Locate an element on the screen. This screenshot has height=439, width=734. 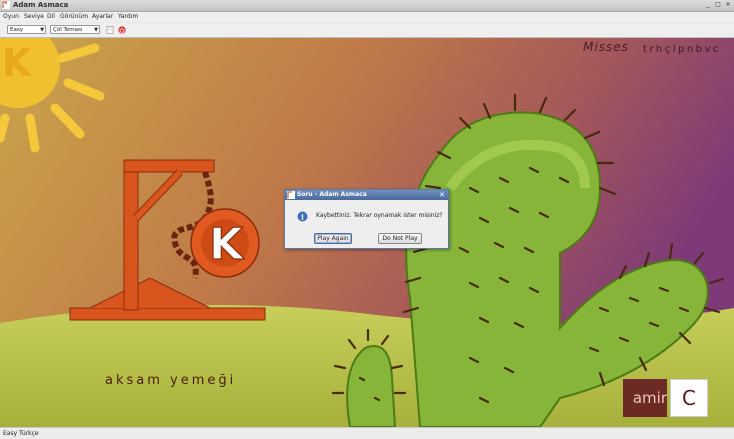
menu-help: Yardım is located at coordinates (128, 17).